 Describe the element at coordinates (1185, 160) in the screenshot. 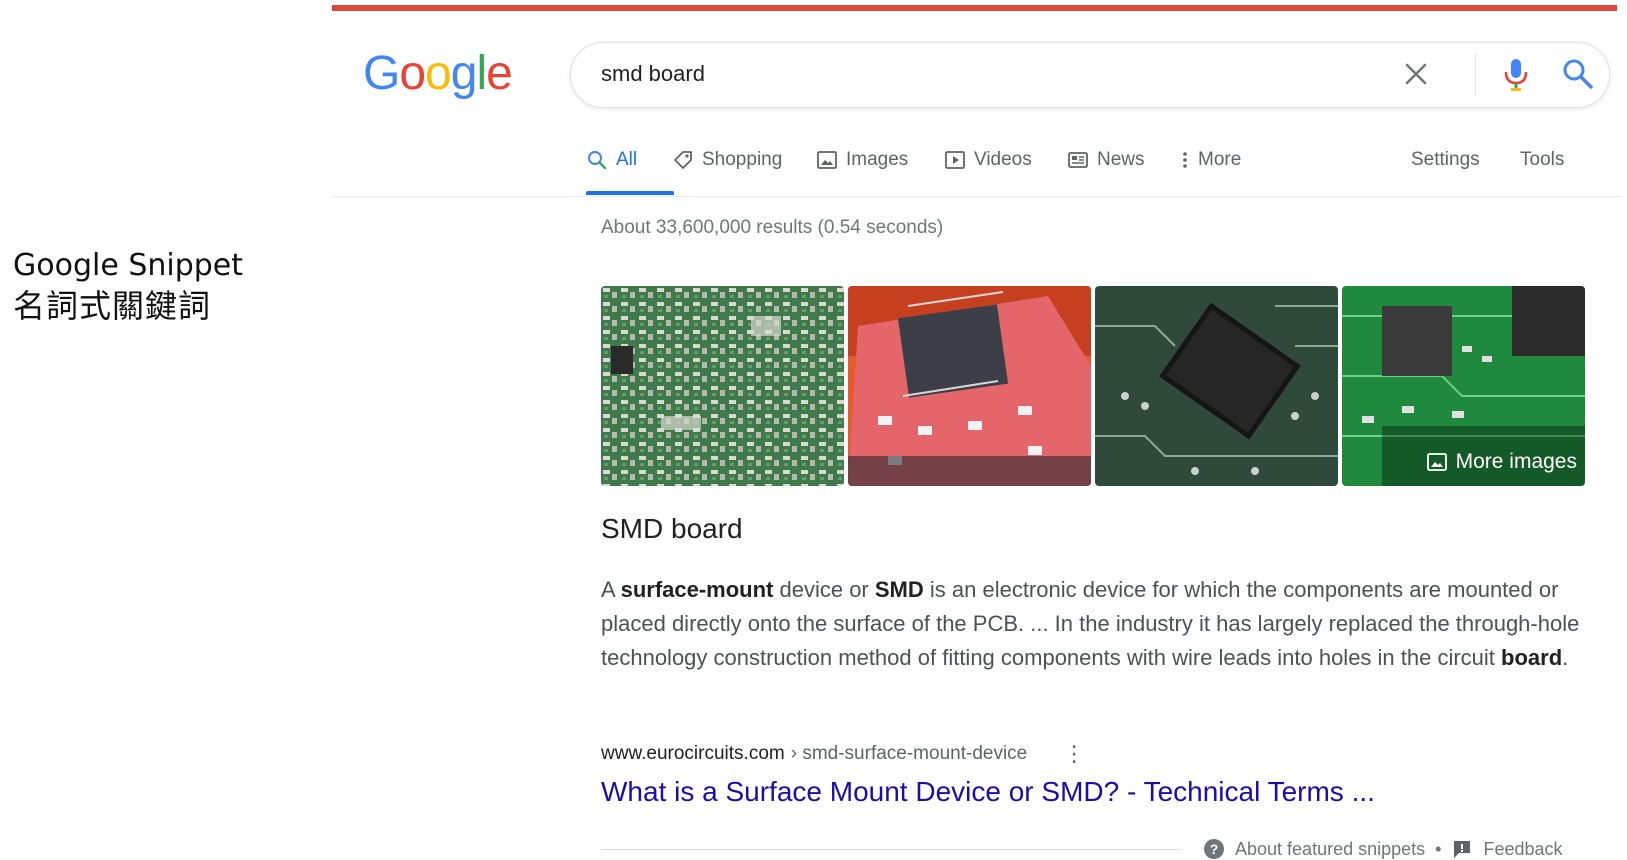

I see `dots-vertical-icon` at that location.